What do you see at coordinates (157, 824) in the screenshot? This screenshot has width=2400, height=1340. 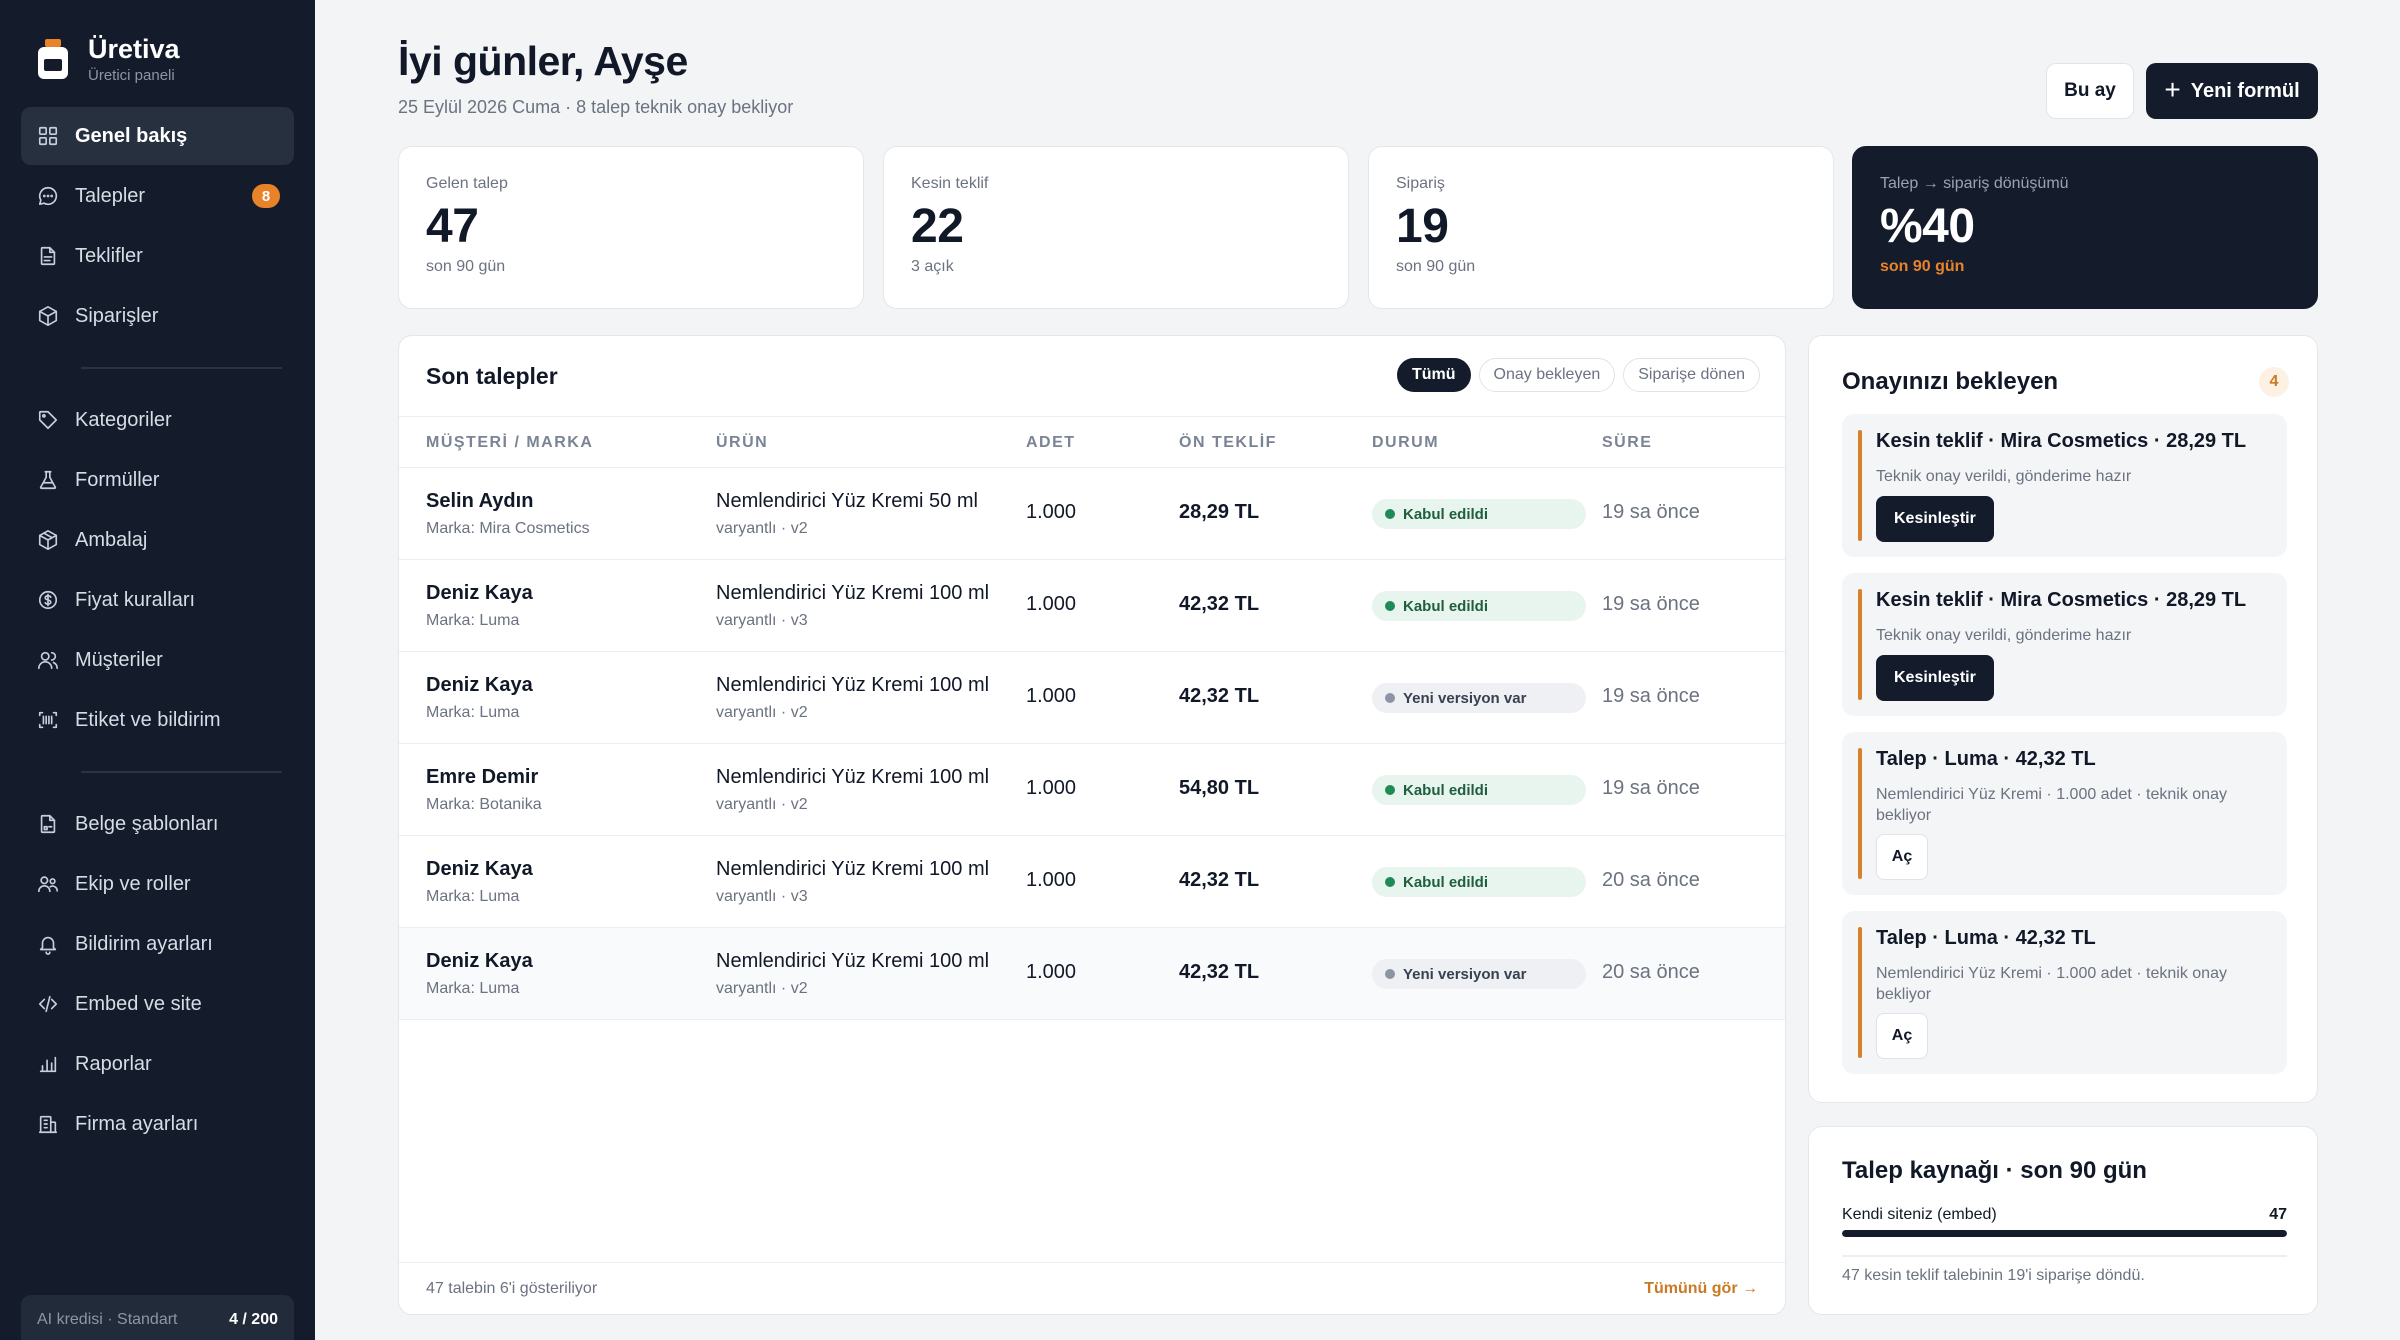 I see `sidebar-item: Belge şablonları` at bounding box center [157, 824].